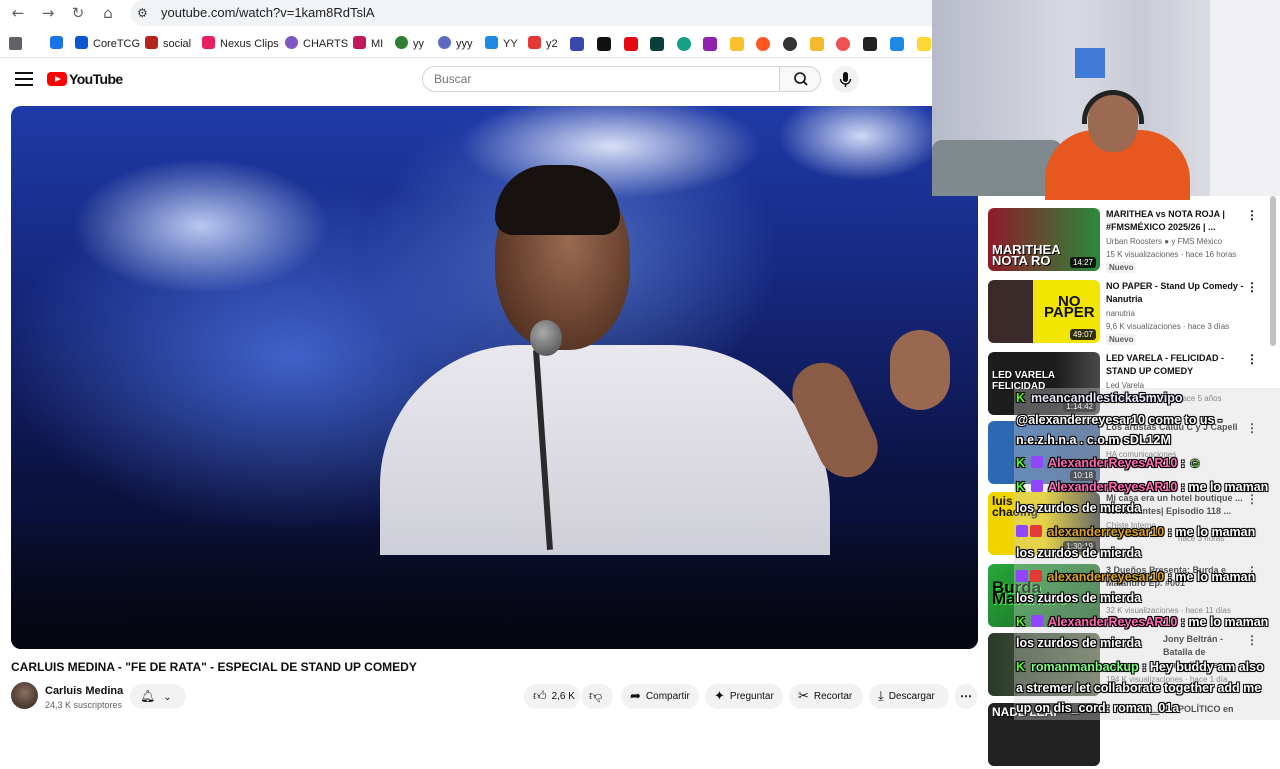 This screenshot has height=769, width=1280. Describe the element at coordinates (368, 44) in the screenshot. I see `bookmark-mi: MI` at that location.